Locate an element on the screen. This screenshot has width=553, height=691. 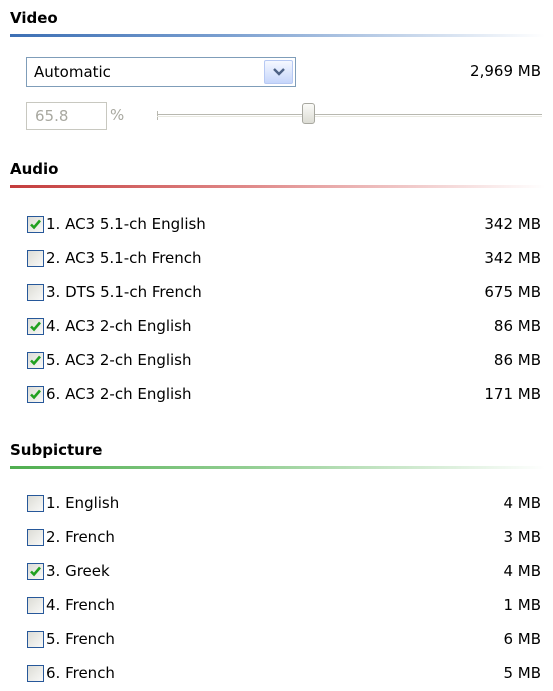
subpicture-track-row: 4. French 1 MB is located at coordinates (276, 607).